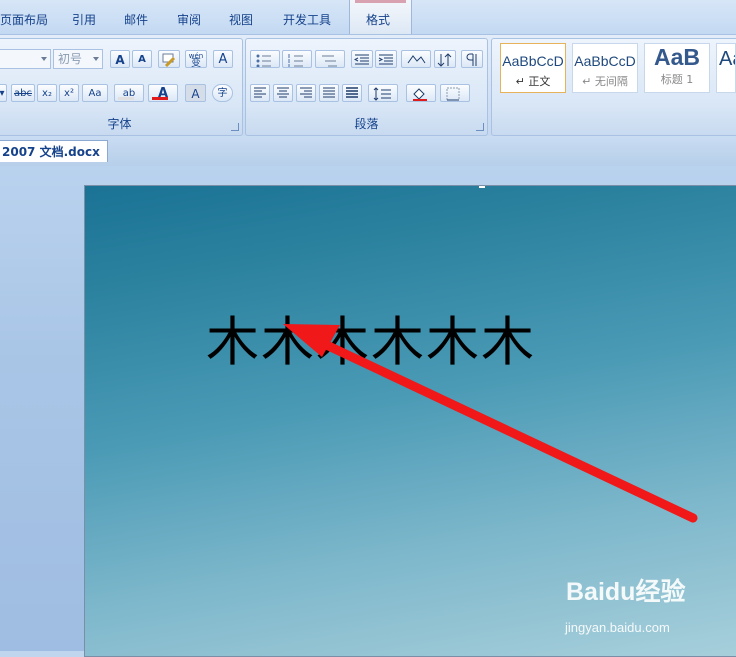  What do you see at coordinates (617, 627) in the screenshot?
I see `watermark-url: jingyan.baidu.com` at bounding box center [617, 627].